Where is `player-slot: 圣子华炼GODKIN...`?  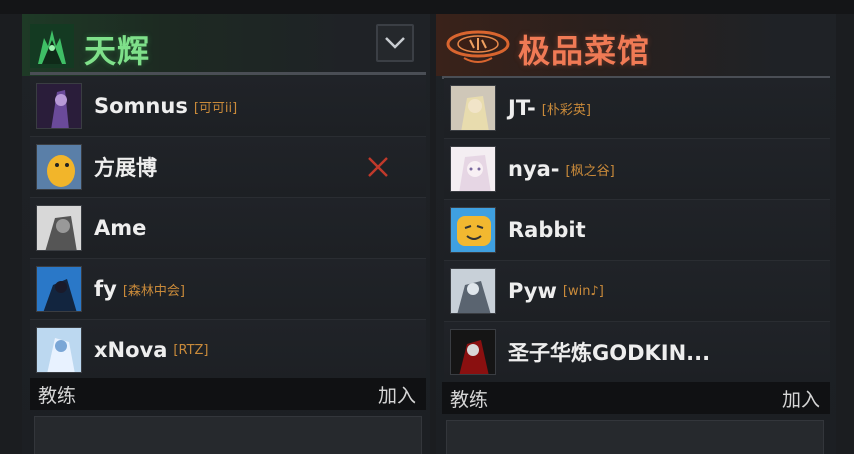 player-slot: 圣子华炼GODKIN... is located at coordinates (637, 352).